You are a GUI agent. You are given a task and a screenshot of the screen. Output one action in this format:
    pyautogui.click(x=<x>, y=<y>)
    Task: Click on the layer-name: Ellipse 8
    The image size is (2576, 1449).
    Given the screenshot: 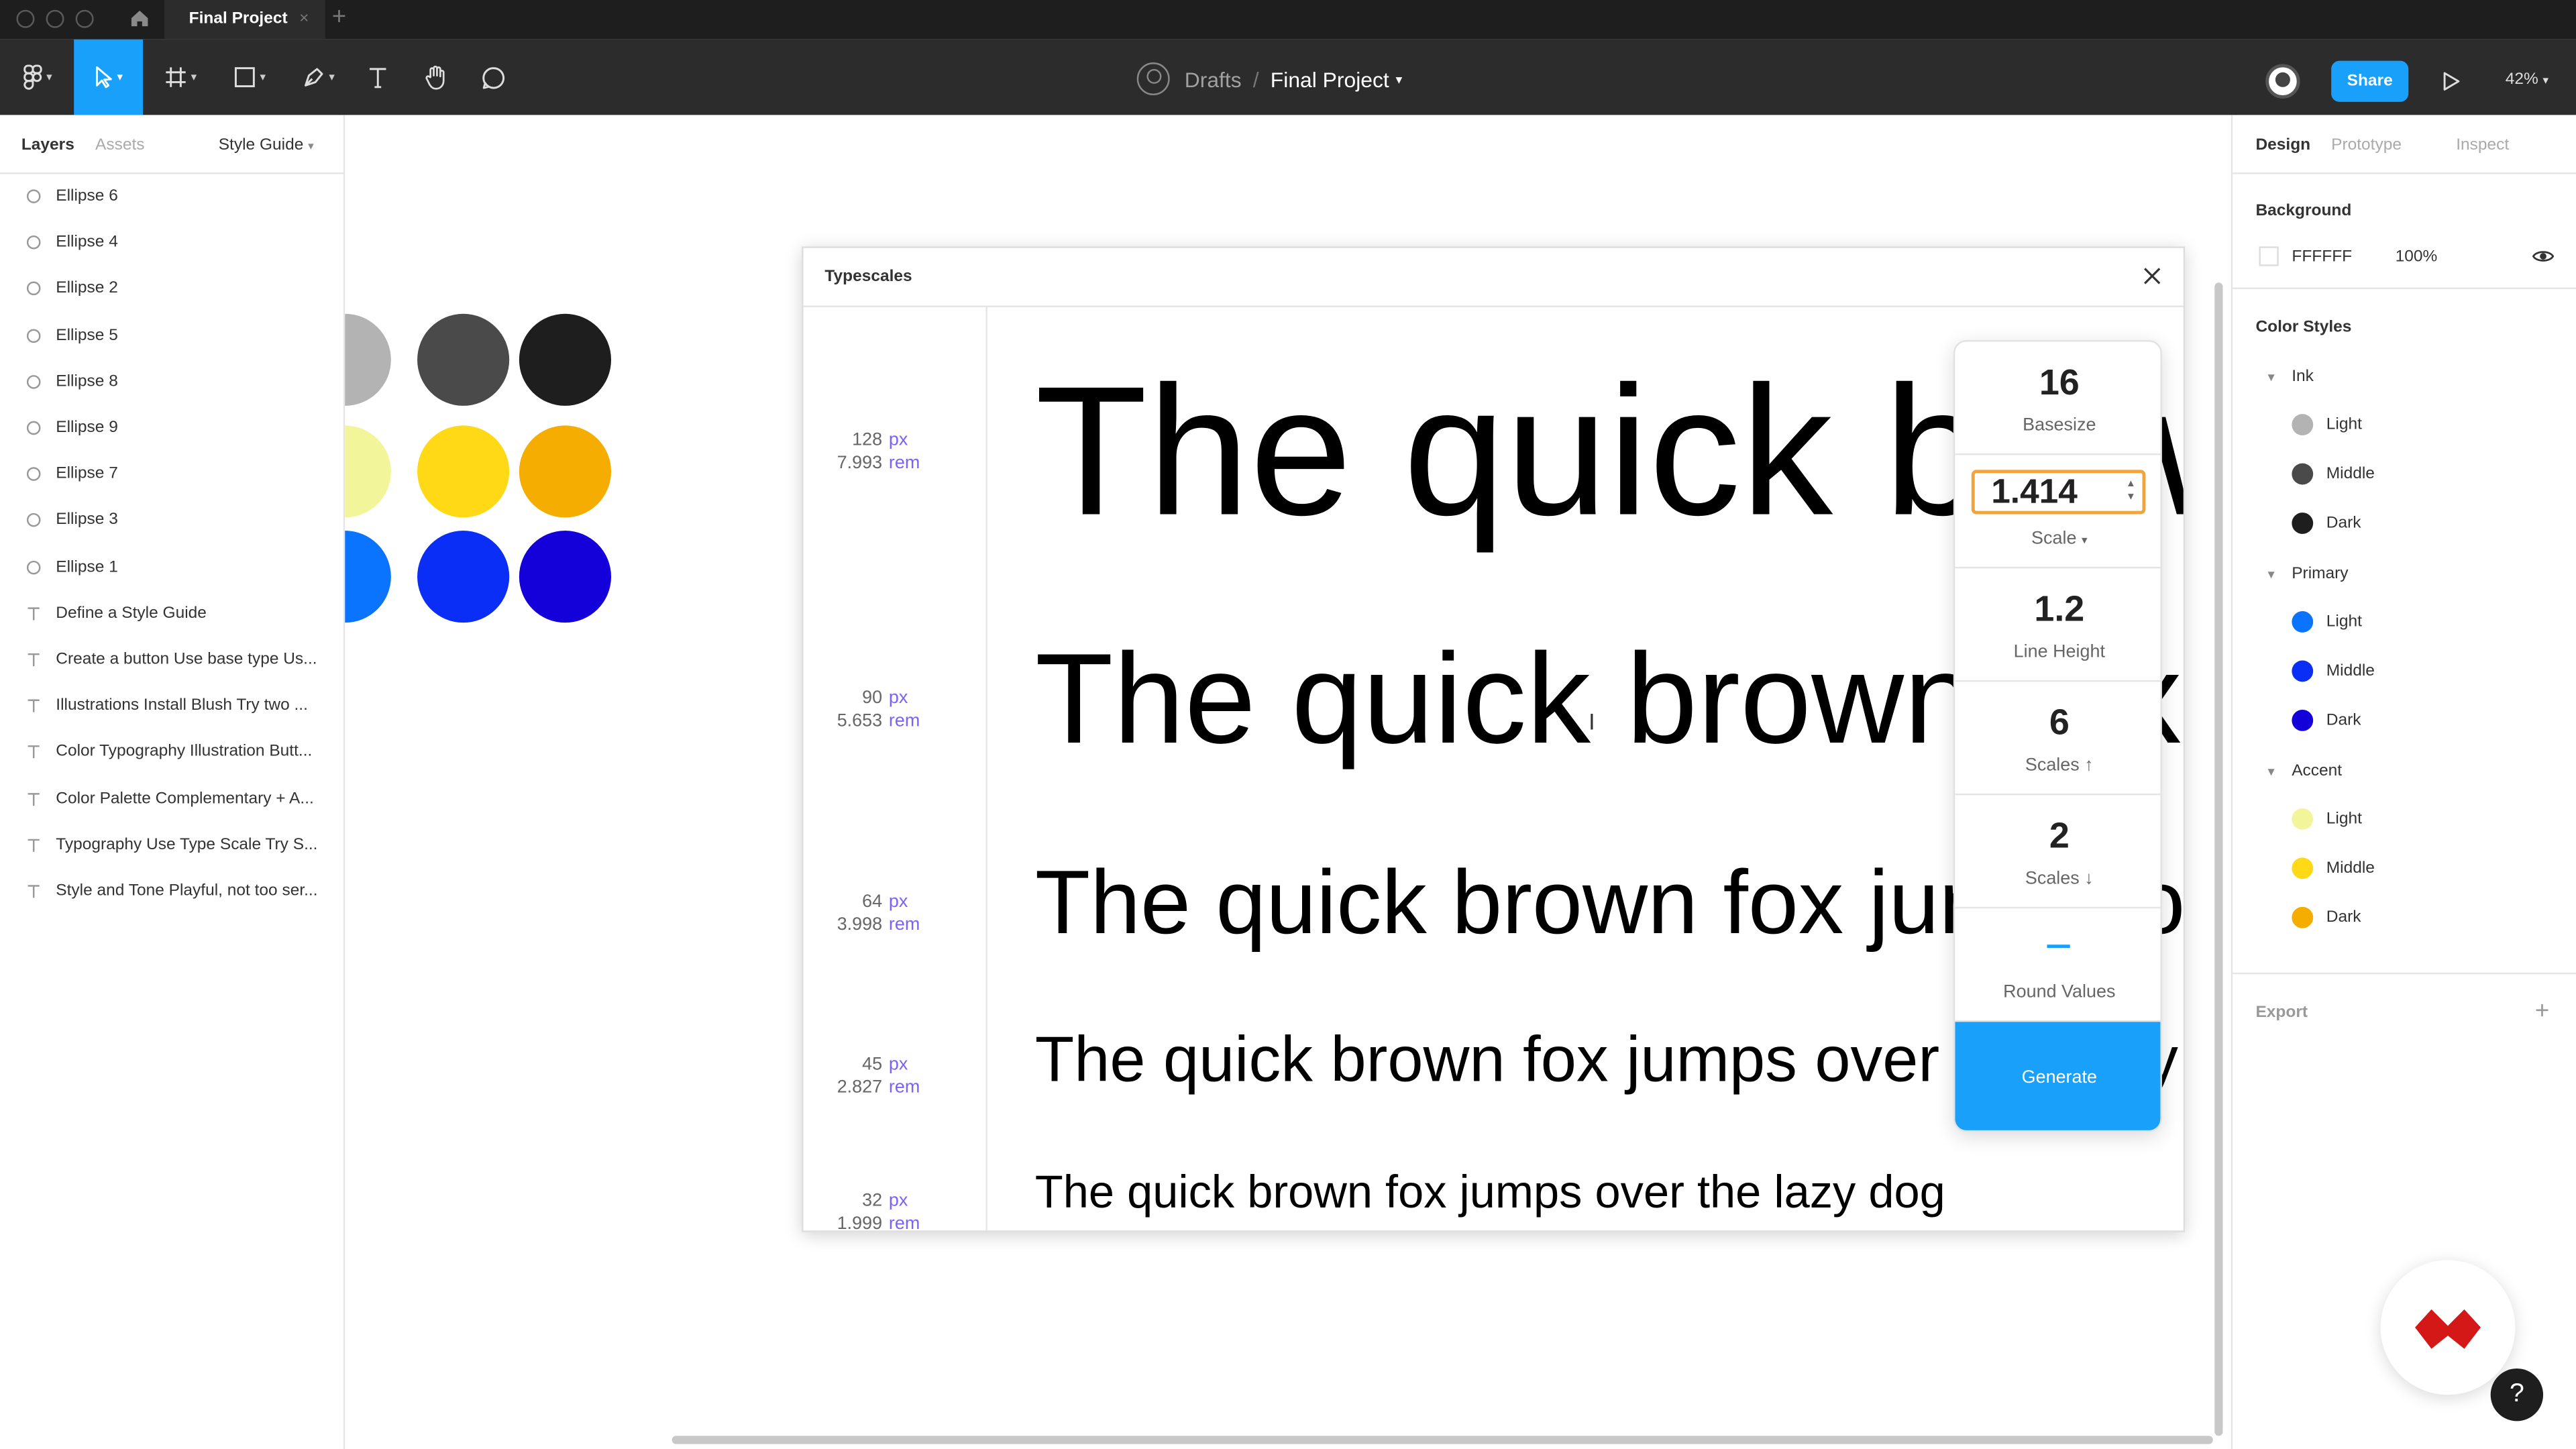 What is the action you would take?
    pyautogui.click(x=87, y=381)
    